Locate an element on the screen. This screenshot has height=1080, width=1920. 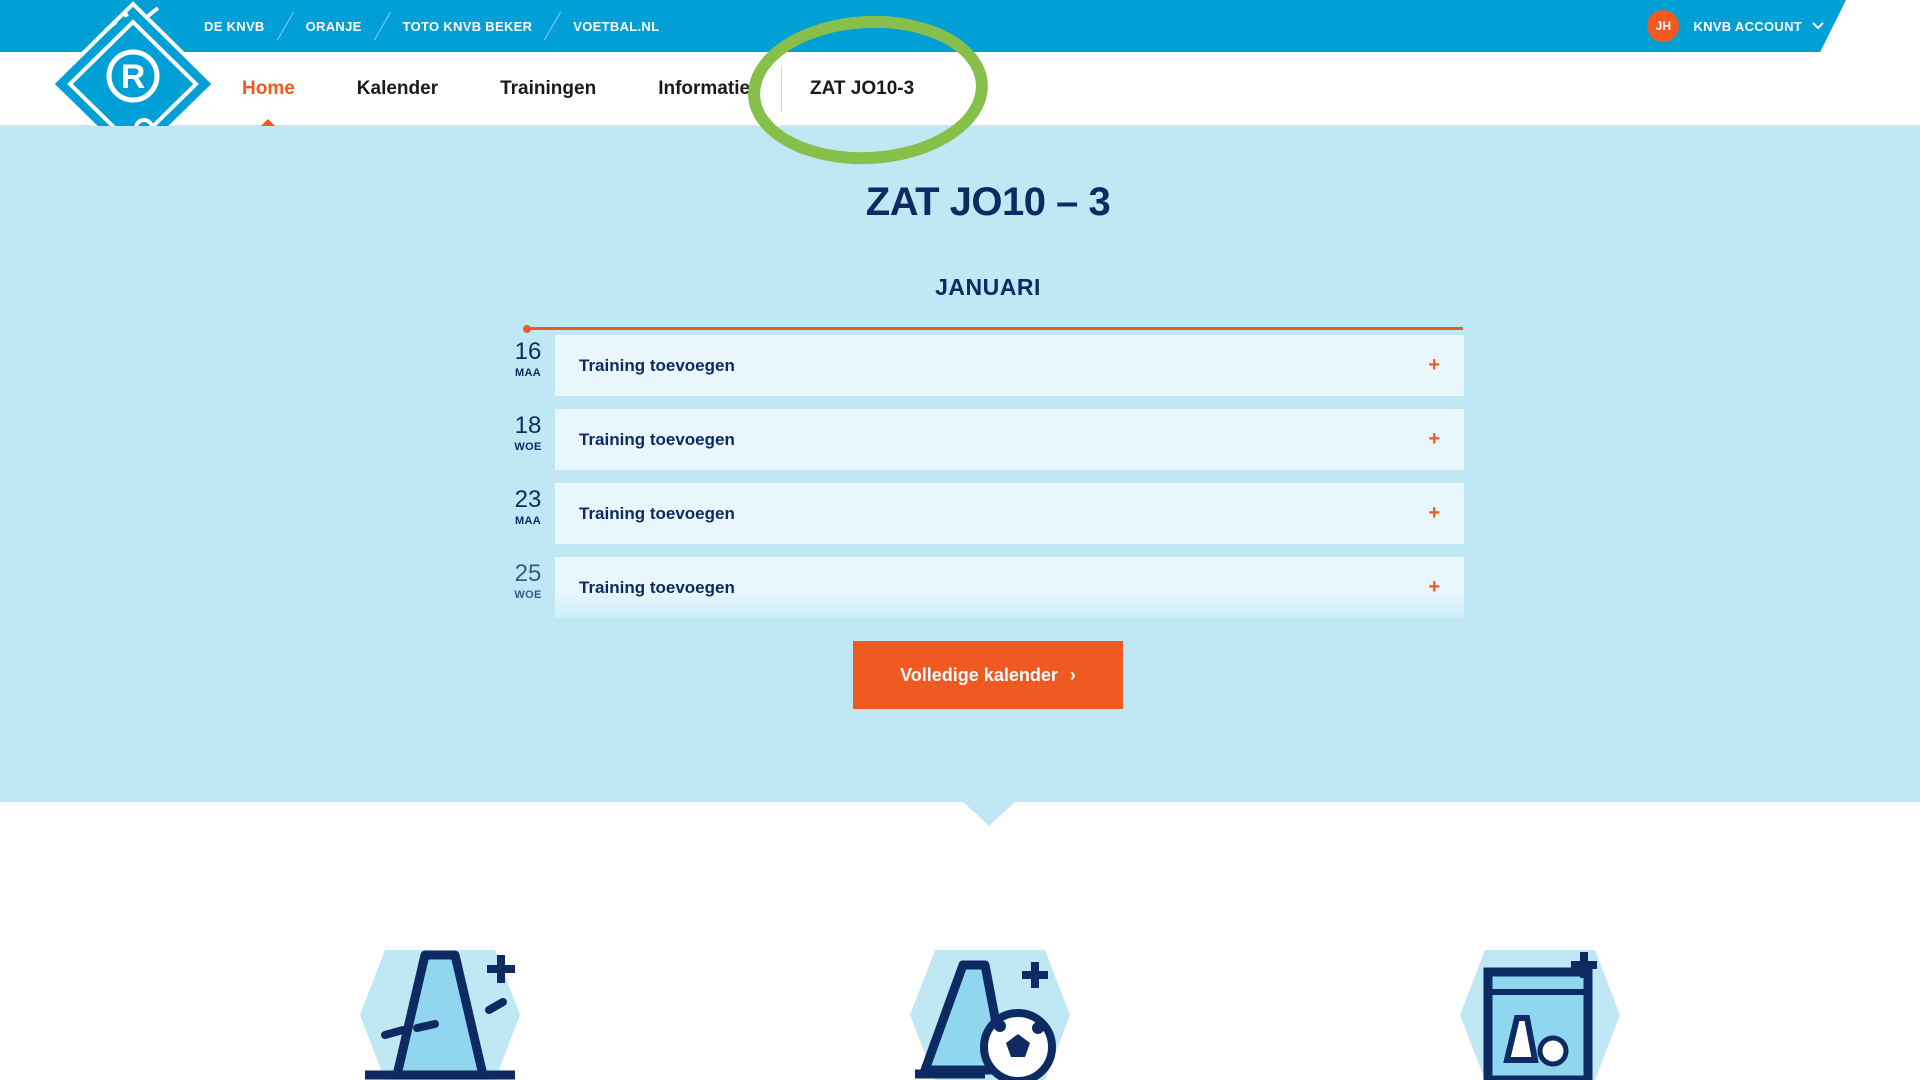
svg-text: R is located at coordinates (133, 77).